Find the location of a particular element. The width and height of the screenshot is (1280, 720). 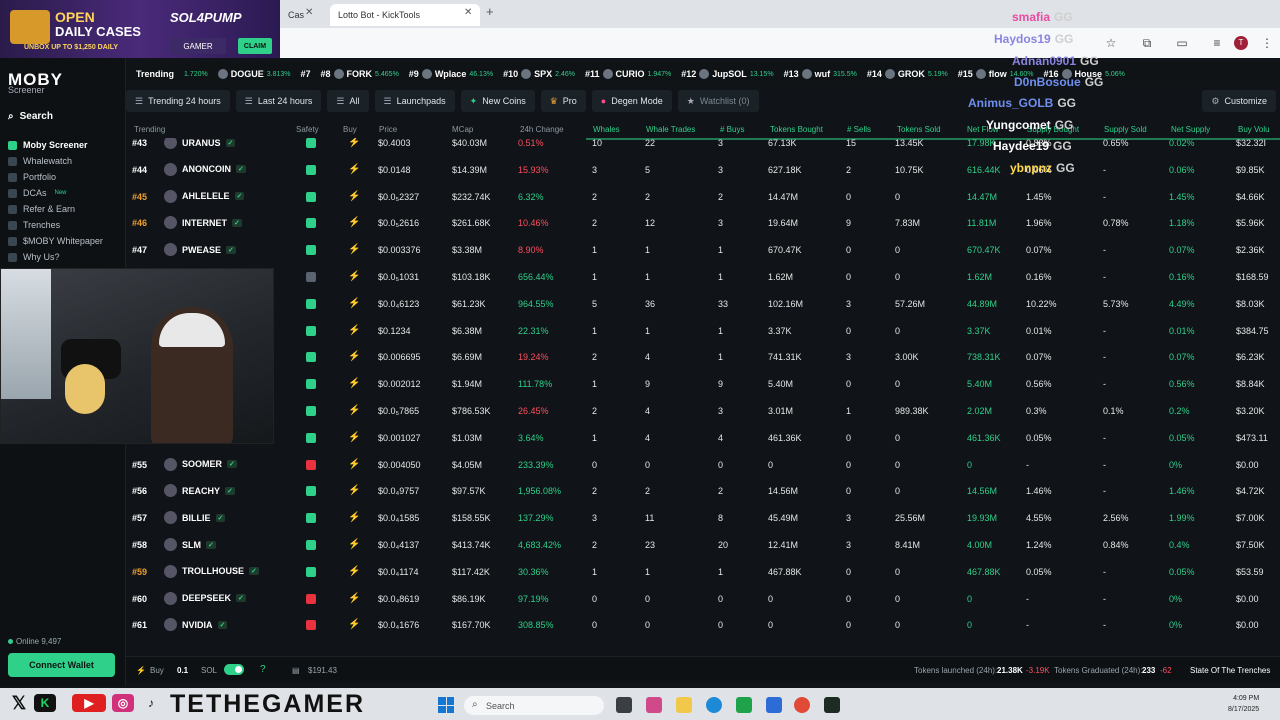

header-supply-sold: Supply Sold is located at coordinates (1125, 129).